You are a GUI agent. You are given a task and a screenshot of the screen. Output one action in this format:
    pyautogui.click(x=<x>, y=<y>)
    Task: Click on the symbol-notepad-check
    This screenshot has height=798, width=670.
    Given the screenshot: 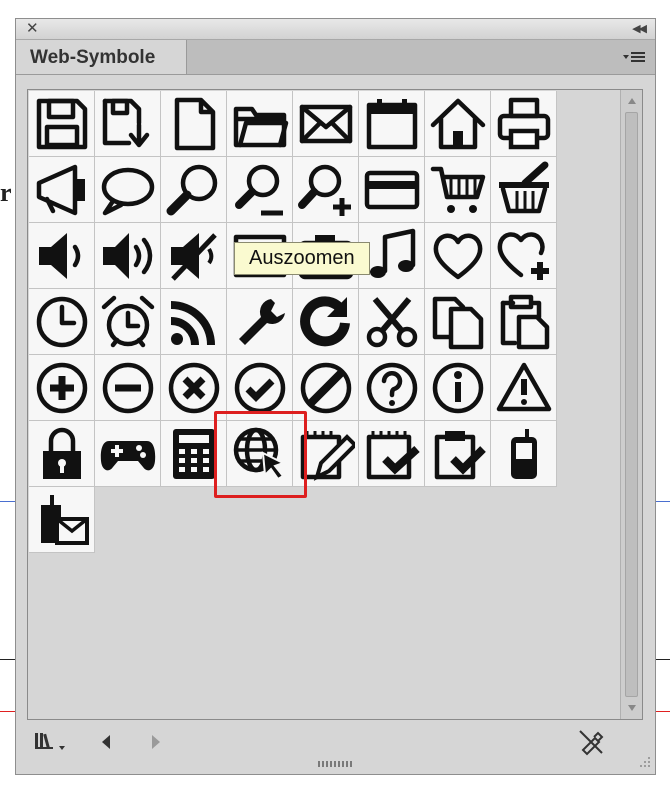 What is the action you would take?
    pyautogui.click(x=392, y=454)
    